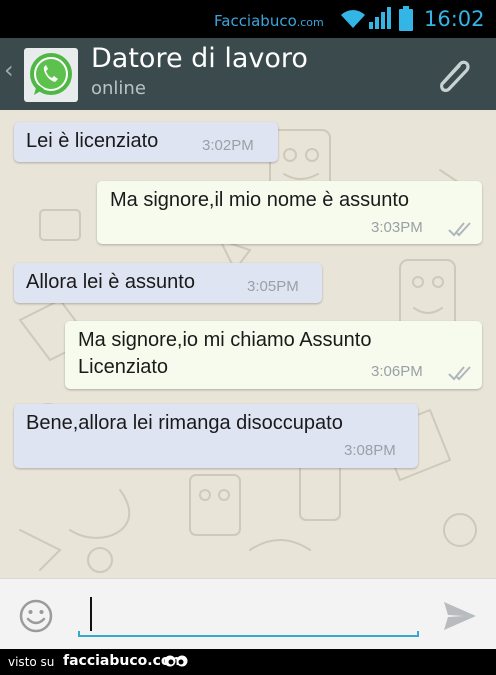 The width and height of the screenshot is (496, 675). Describe the element at coordinates (454, 74) in the screenshot. I see `attachment-icon` at that location.